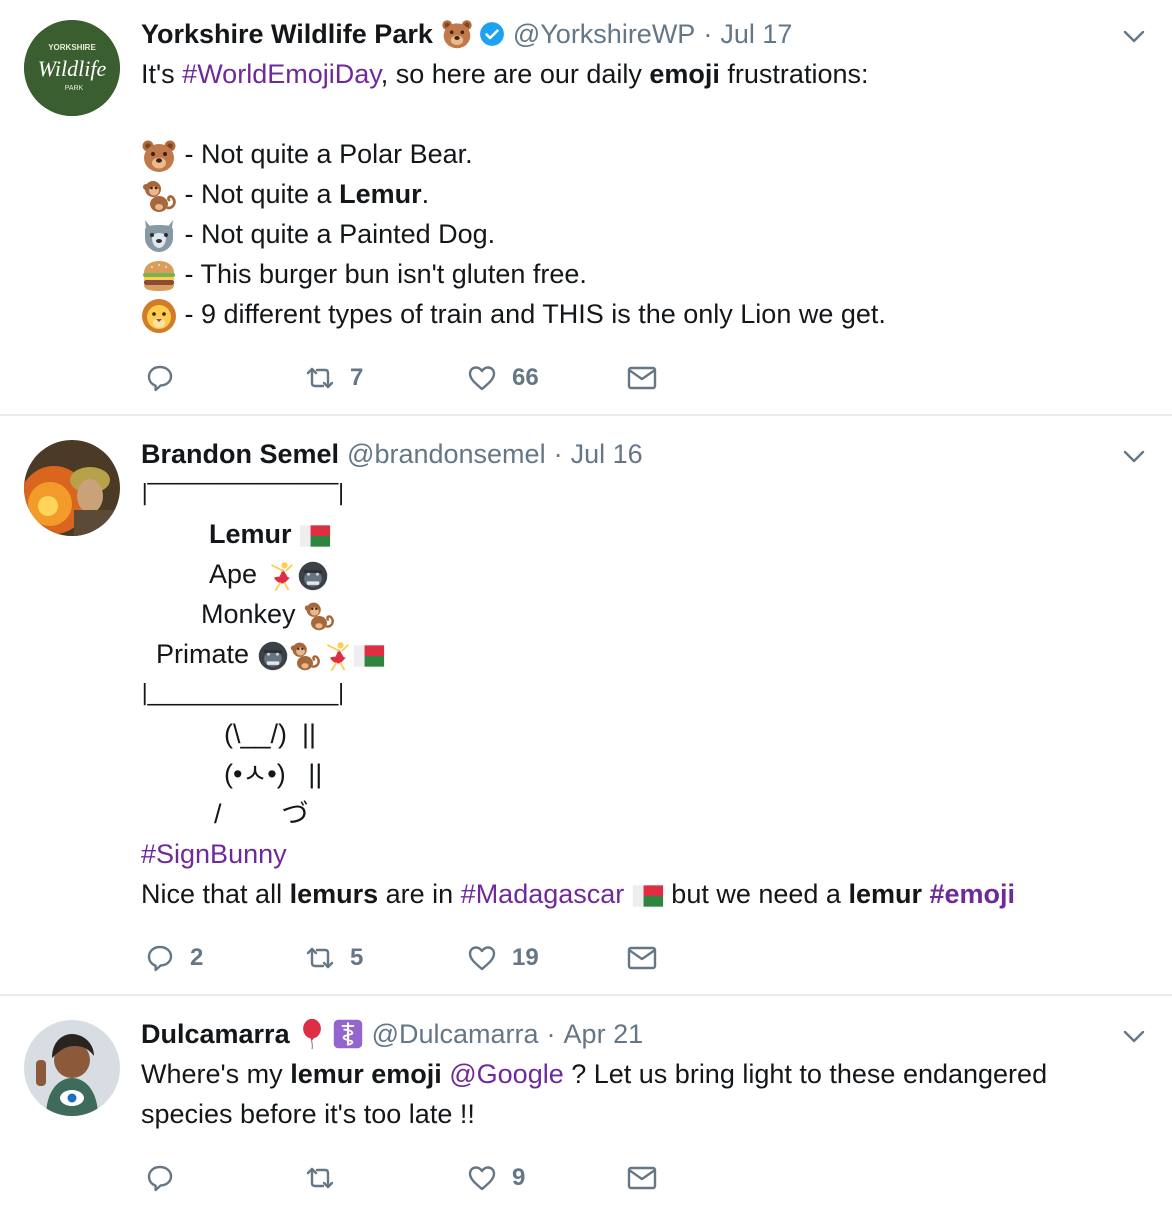  What do you see at coordinates (159, 236) in the screenshot?
I see `wolf-emoji` at bounding box center [159, 236].